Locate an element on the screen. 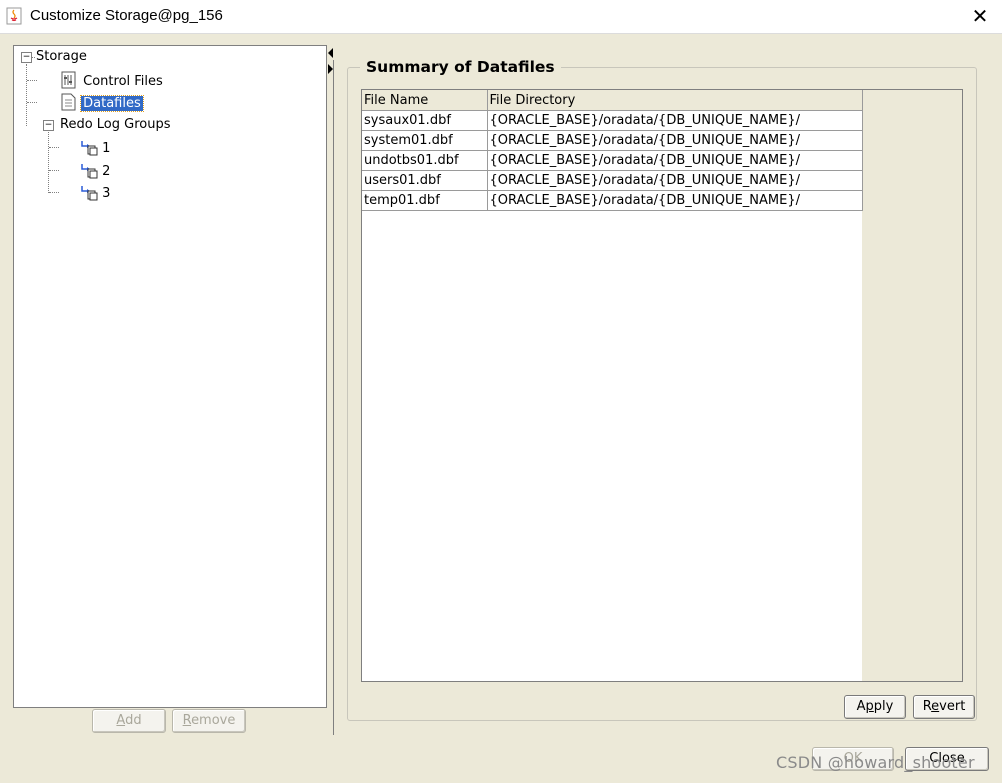 The width and height of the screenshot is (1002, 783). cell-file-name: sysaux01.dbf is located at coordinates (425, 120).